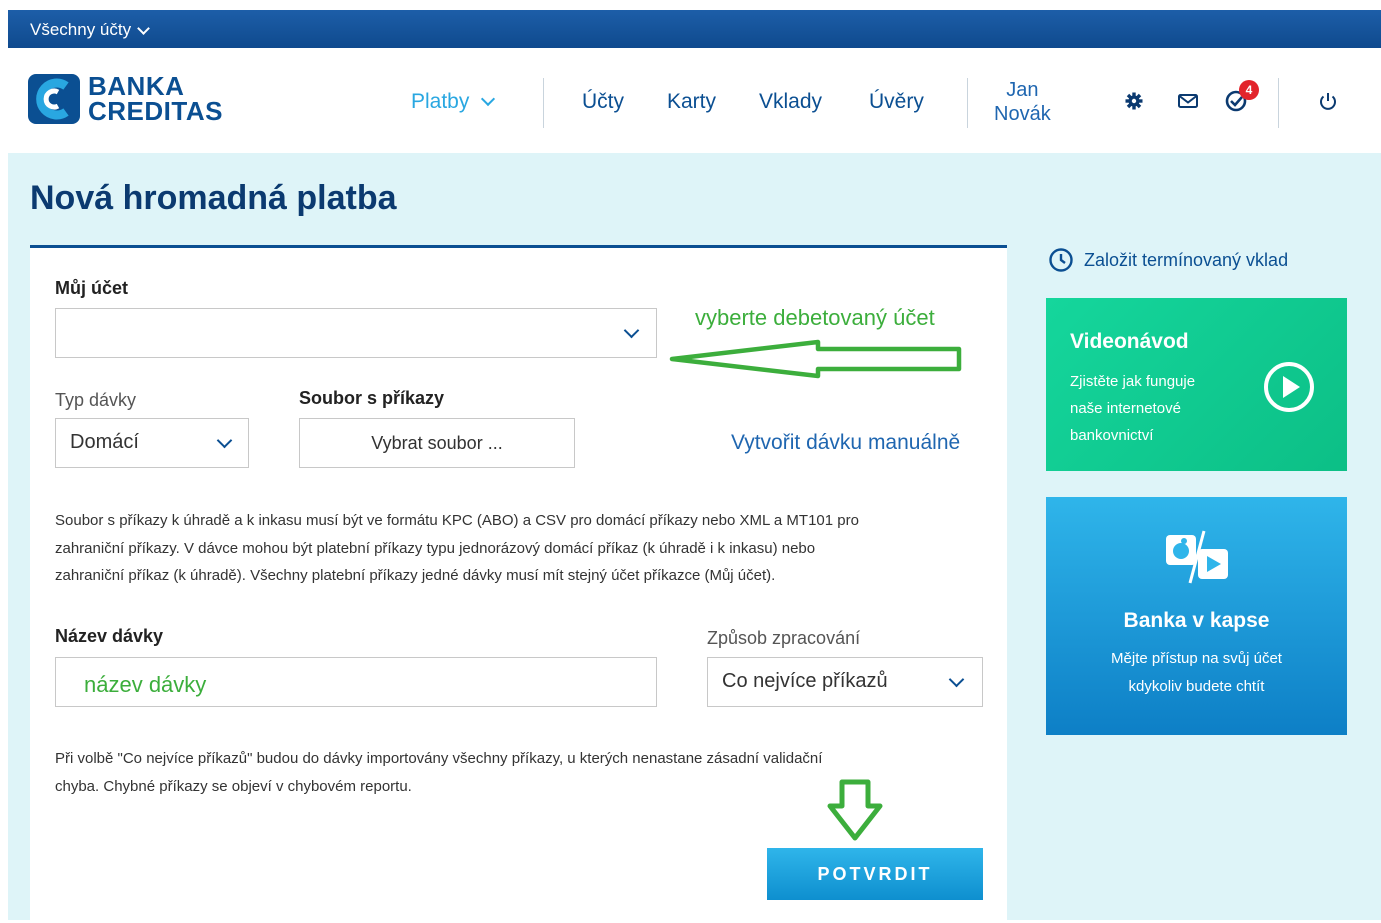  Describe the element at coordinates (213, 198) in the screenshot. I see `page-title: Nová hromadná platba` at that location.